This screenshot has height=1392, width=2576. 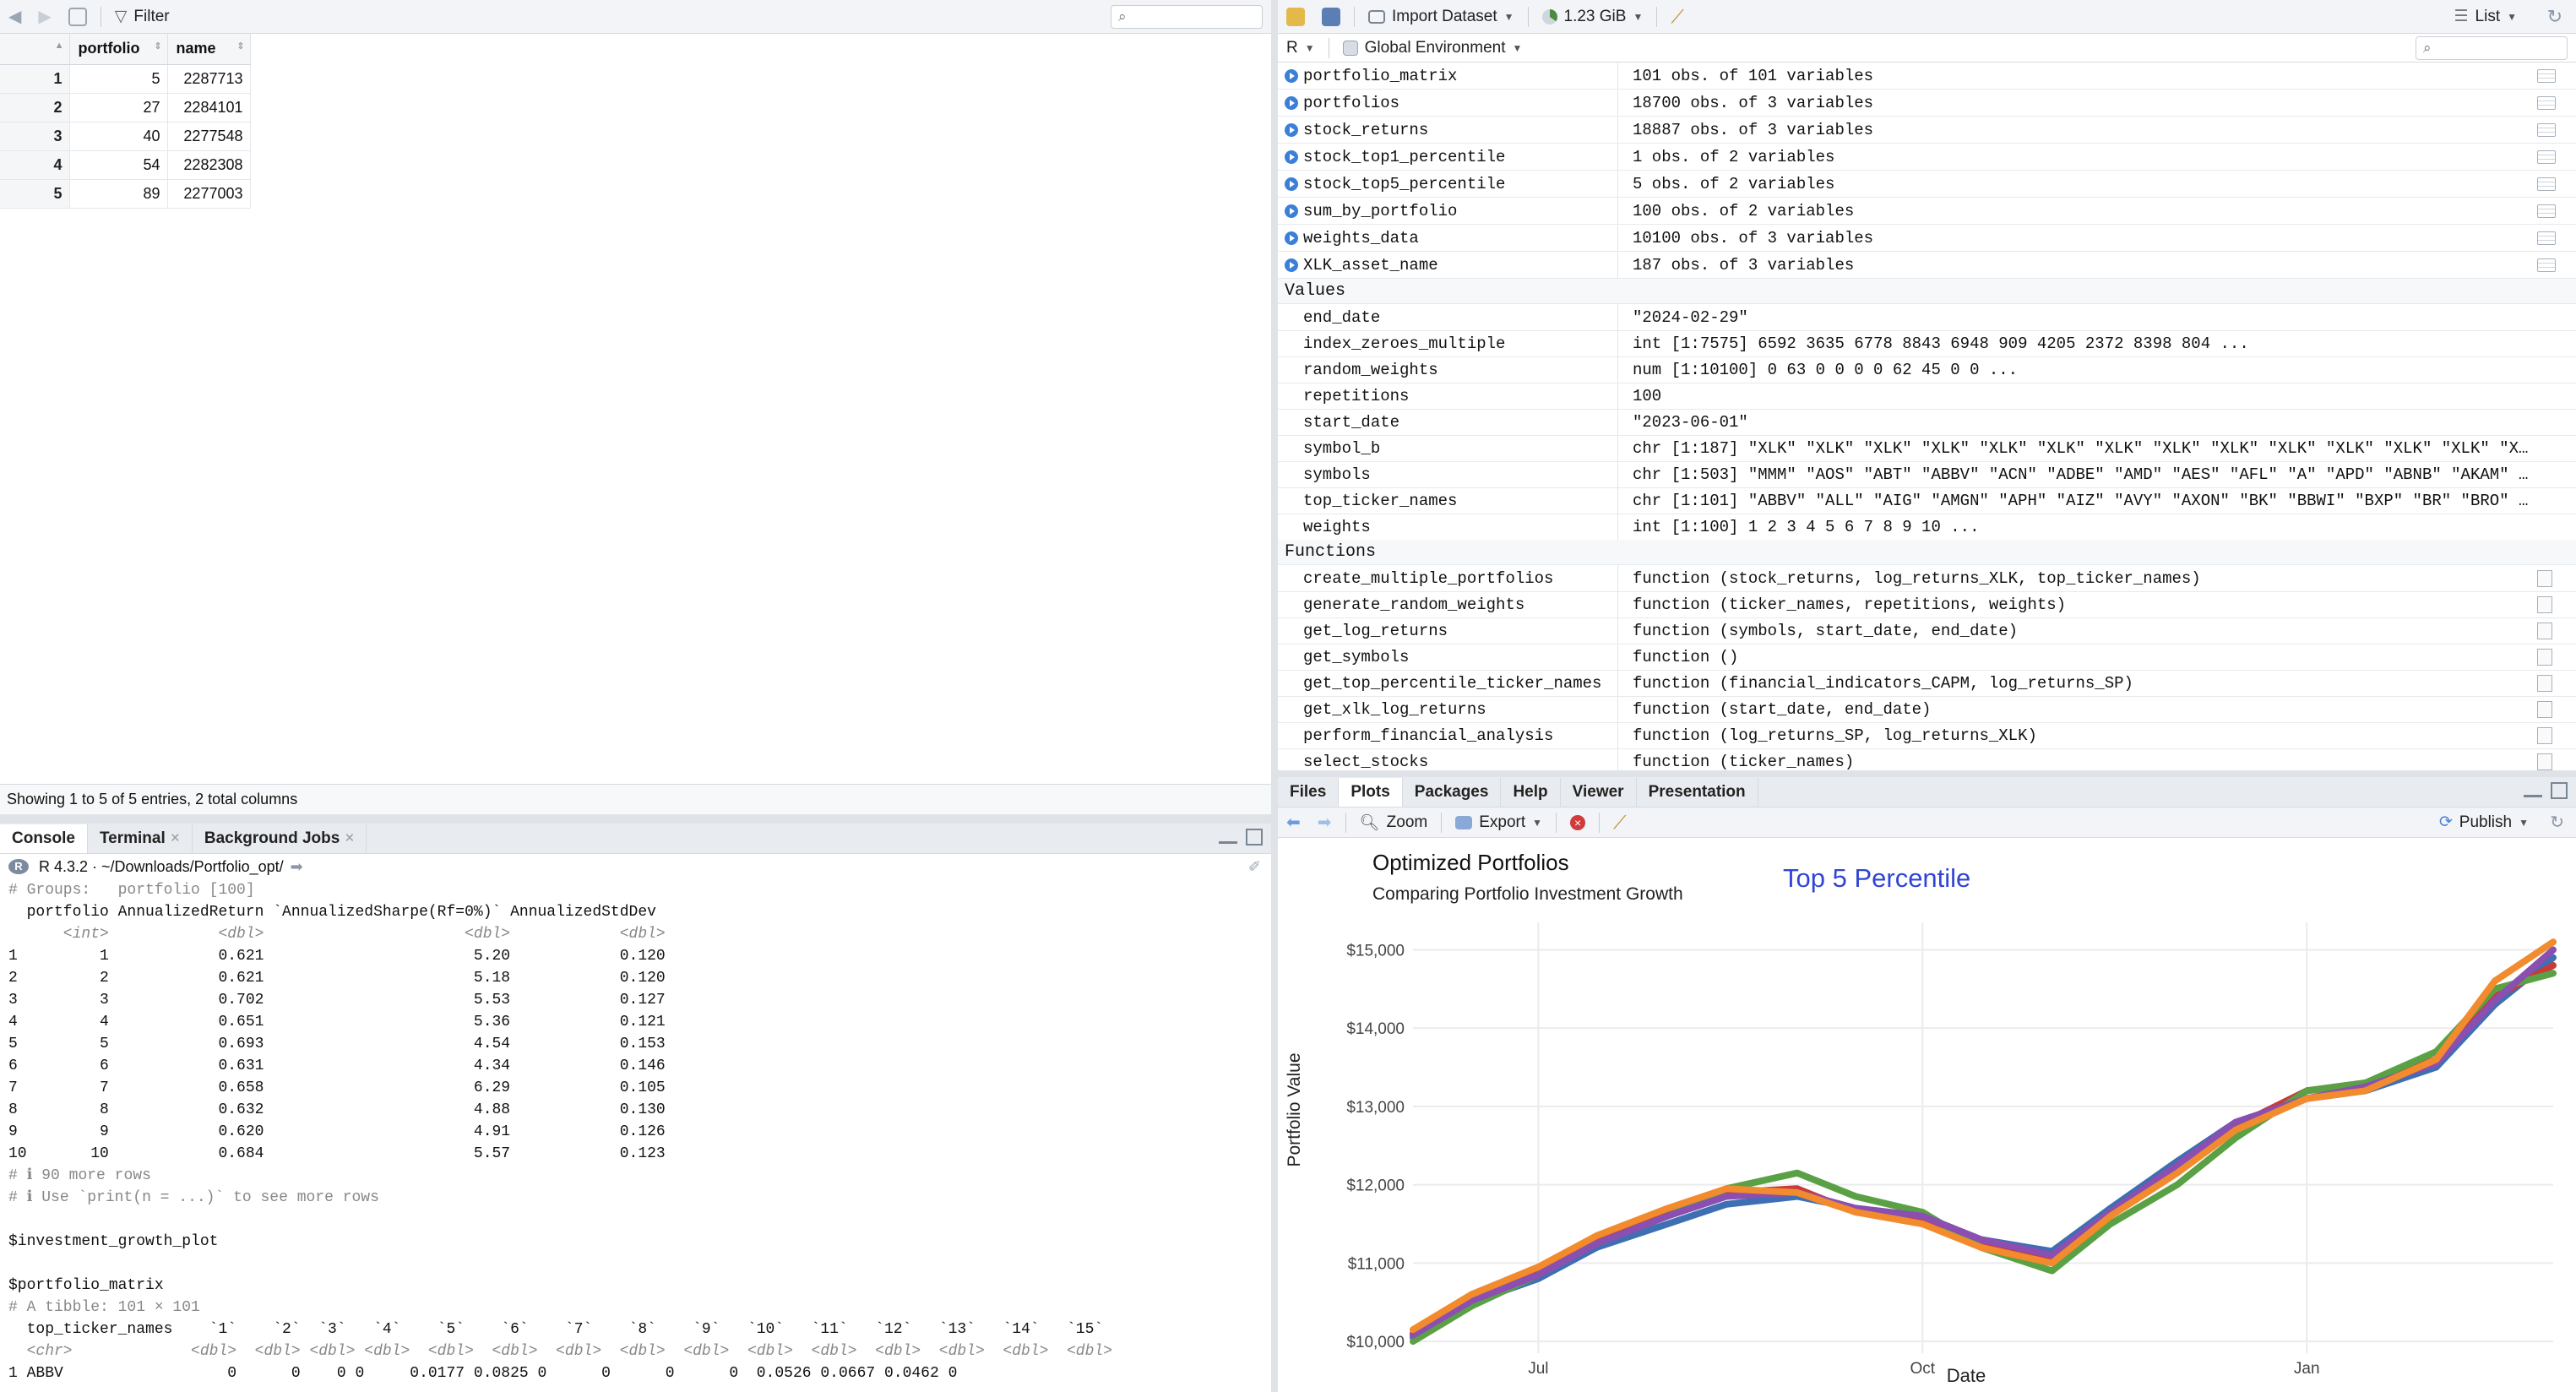 What do you see at coordinates (209, 79) in the screenshot?
I see `cell-name: 2287713` at bounding box center [209, 79].